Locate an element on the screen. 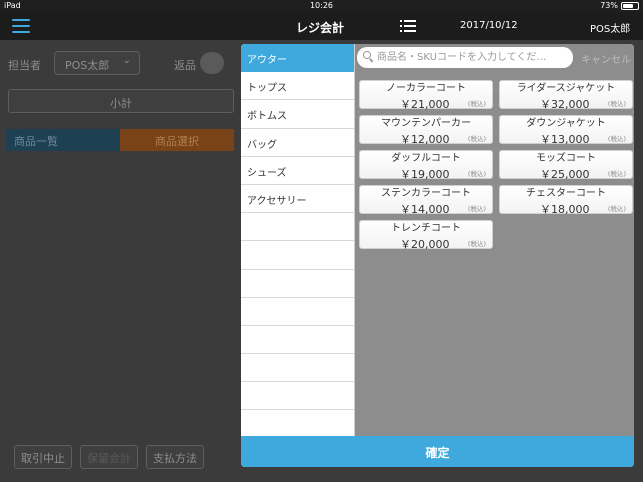 Image resolution: width=643 pixels, height=482 pixels. product-price: ￥21,000 is located at coordinates (425, 104).